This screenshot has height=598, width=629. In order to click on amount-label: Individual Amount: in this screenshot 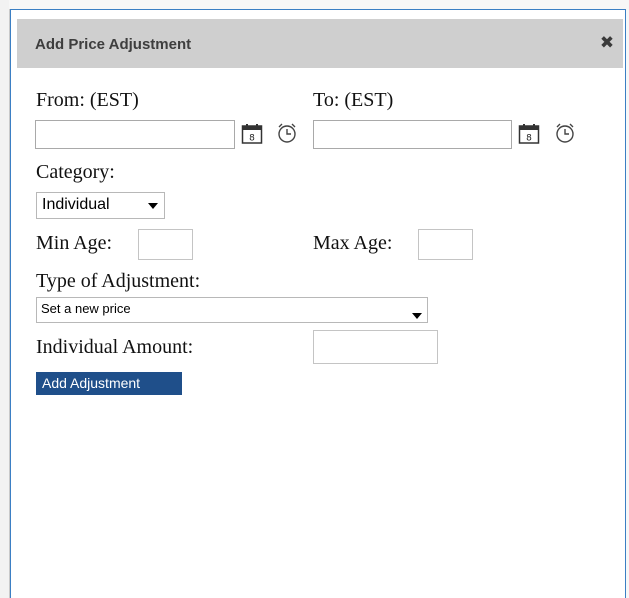, I will do `click(115, 347)`.